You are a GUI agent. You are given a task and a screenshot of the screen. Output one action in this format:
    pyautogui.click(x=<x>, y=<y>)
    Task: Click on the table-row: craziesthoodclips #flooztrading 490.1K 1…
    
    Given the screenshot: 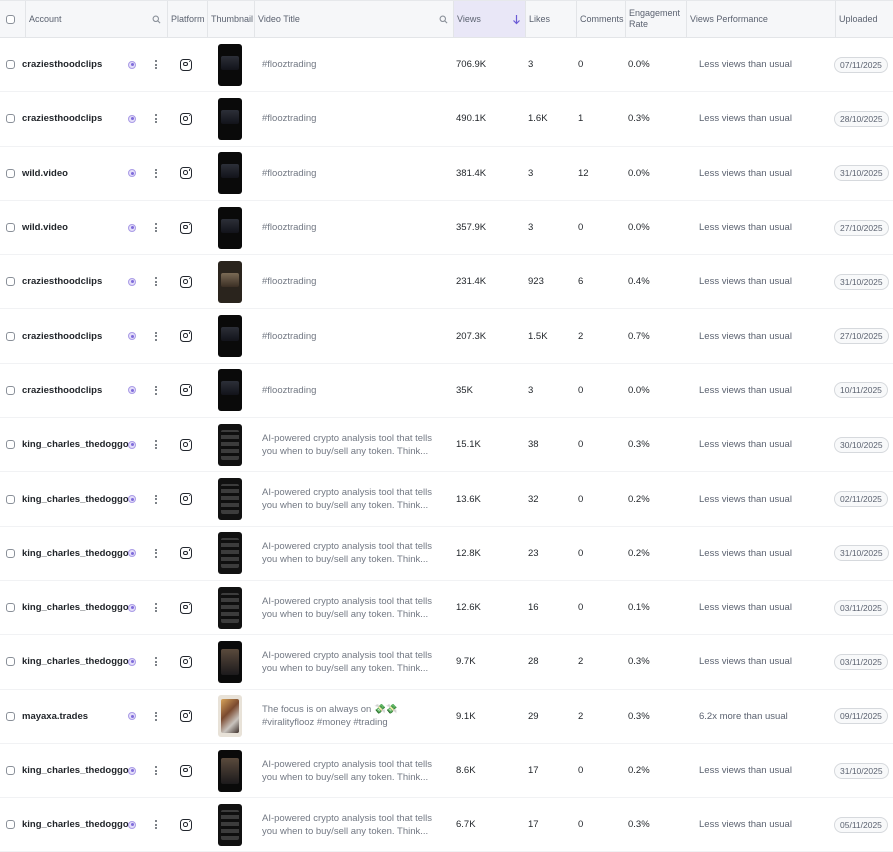 What is the action you would take?
    pyautogui.click(x=446, y=119)
    